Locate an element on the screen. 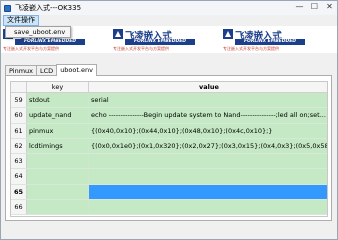 The height and width of the screenshot is (240, 338). window-title: 飞凌嵌入式---OK335 is located at coordinates (48, 8).